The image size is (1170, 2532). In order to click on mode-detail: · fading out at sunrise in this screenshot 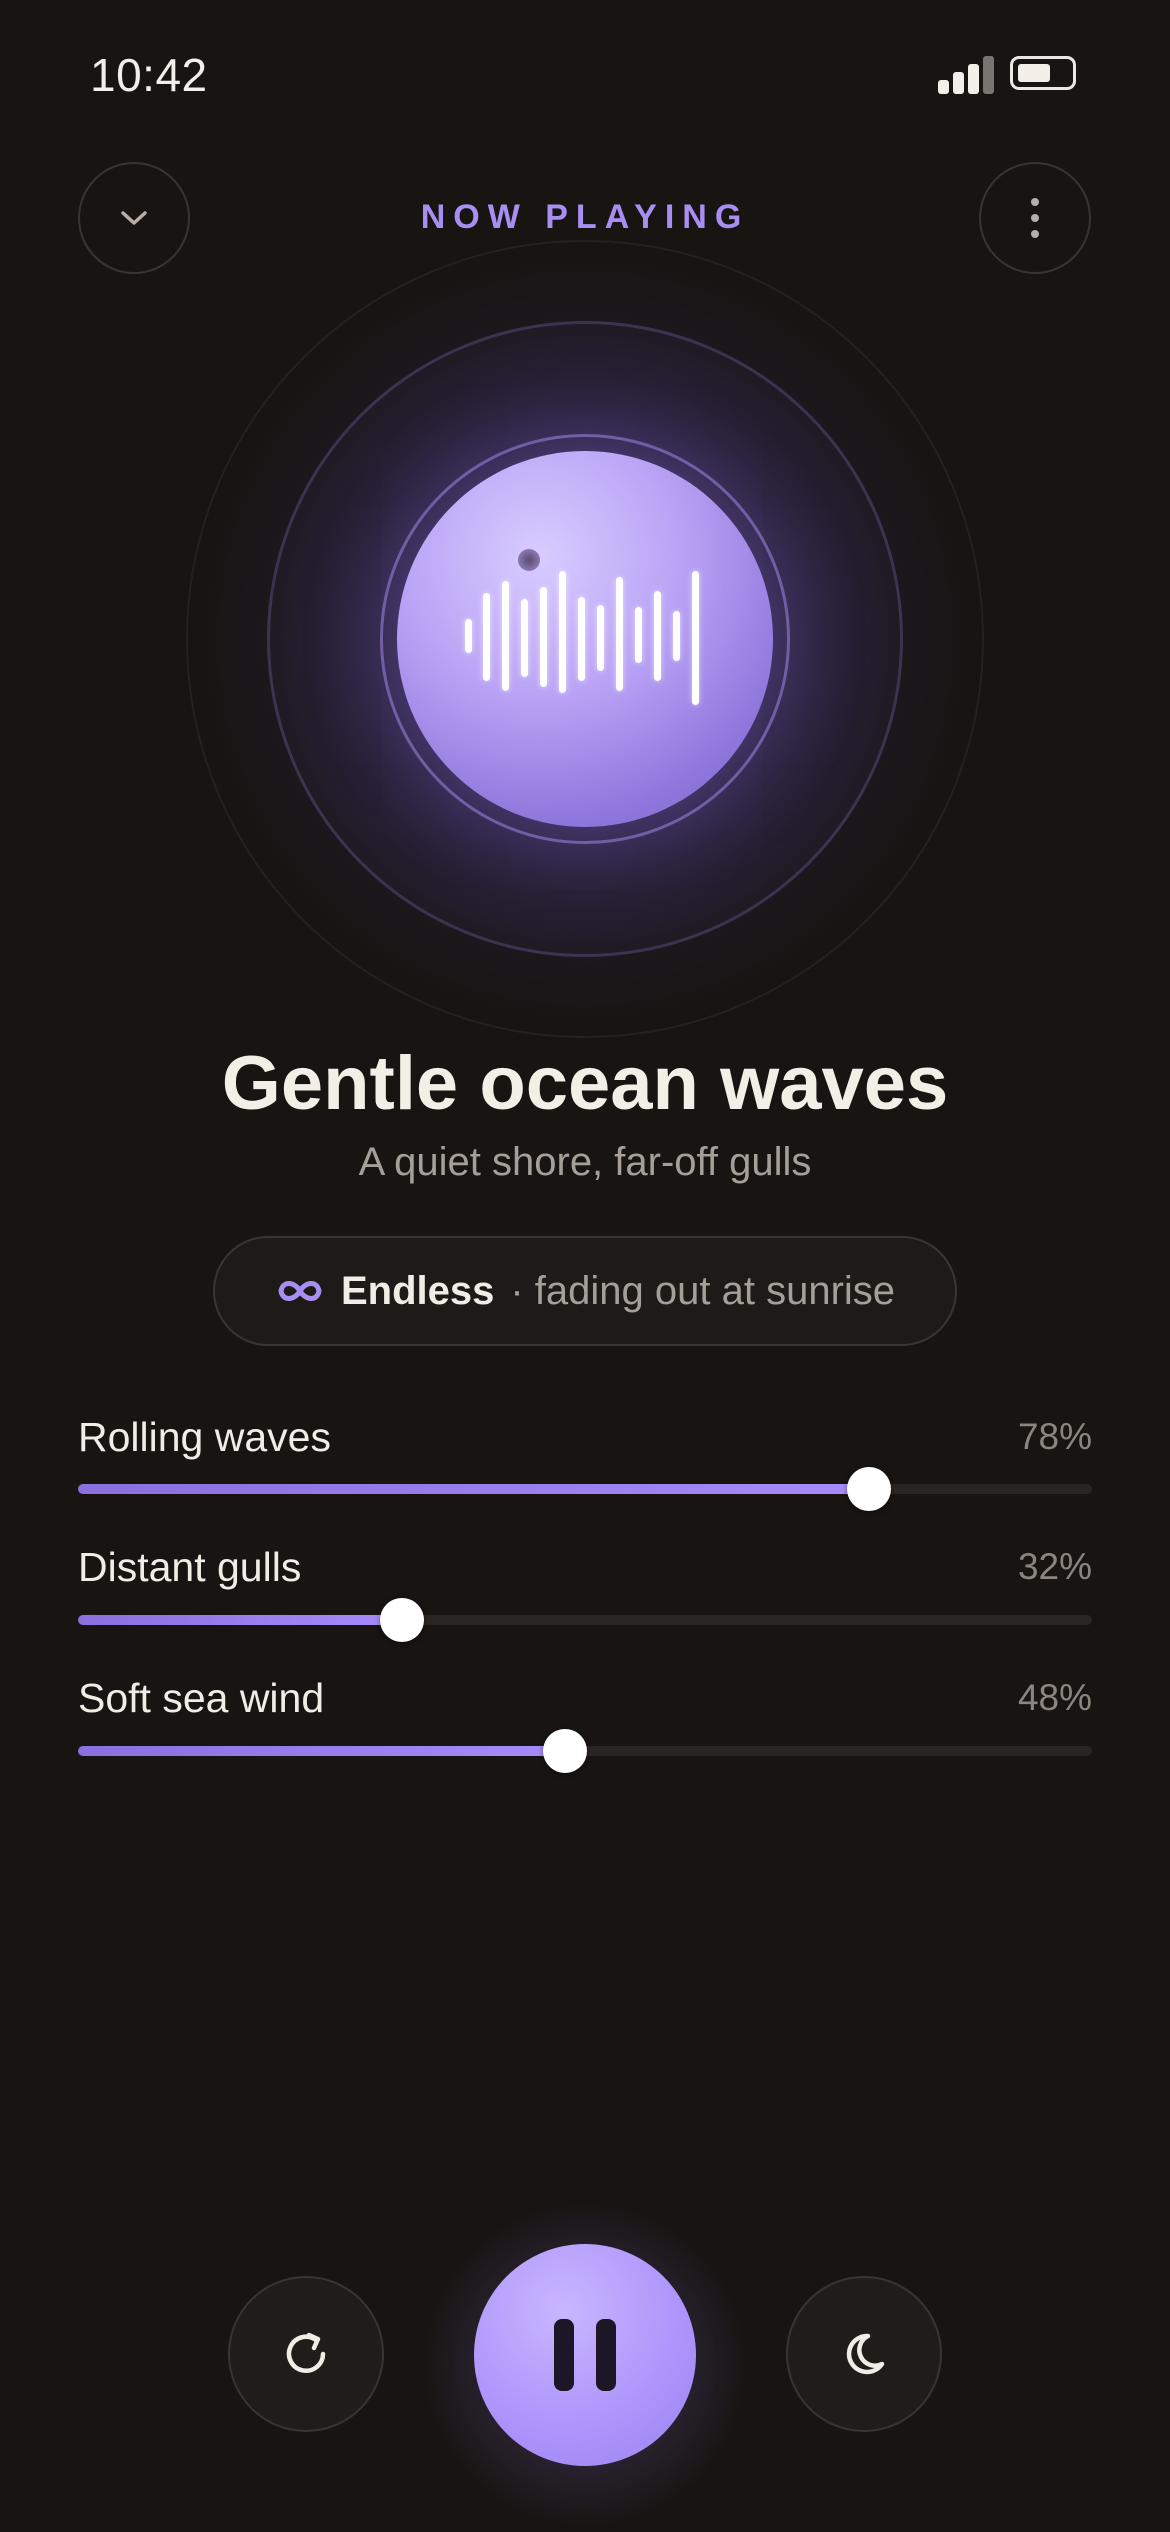, I will do `click(703, 1290)`.